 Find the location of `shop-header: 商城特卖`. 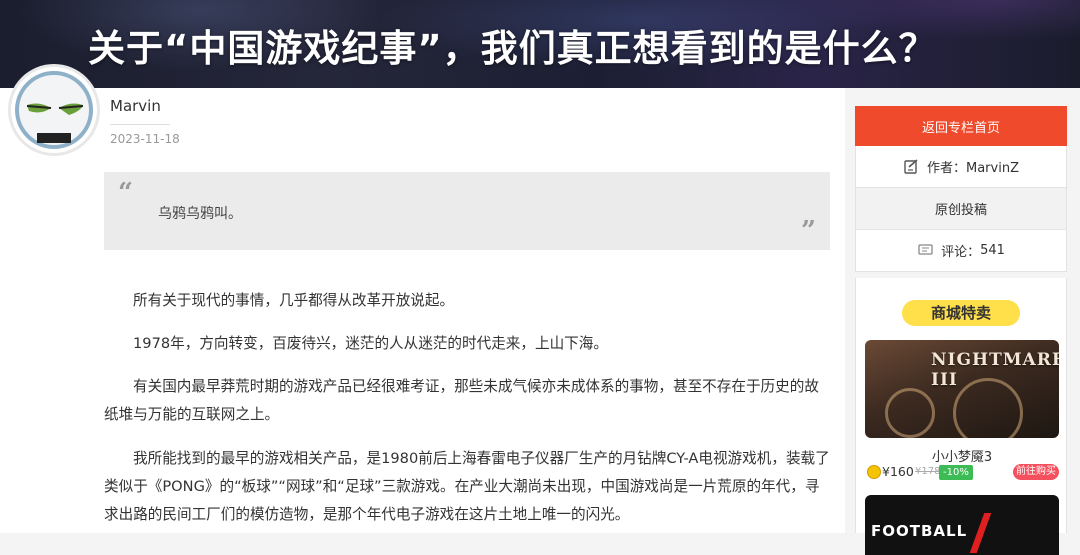

shop-header: 商城特卖 is located at coordinates (962, 311).